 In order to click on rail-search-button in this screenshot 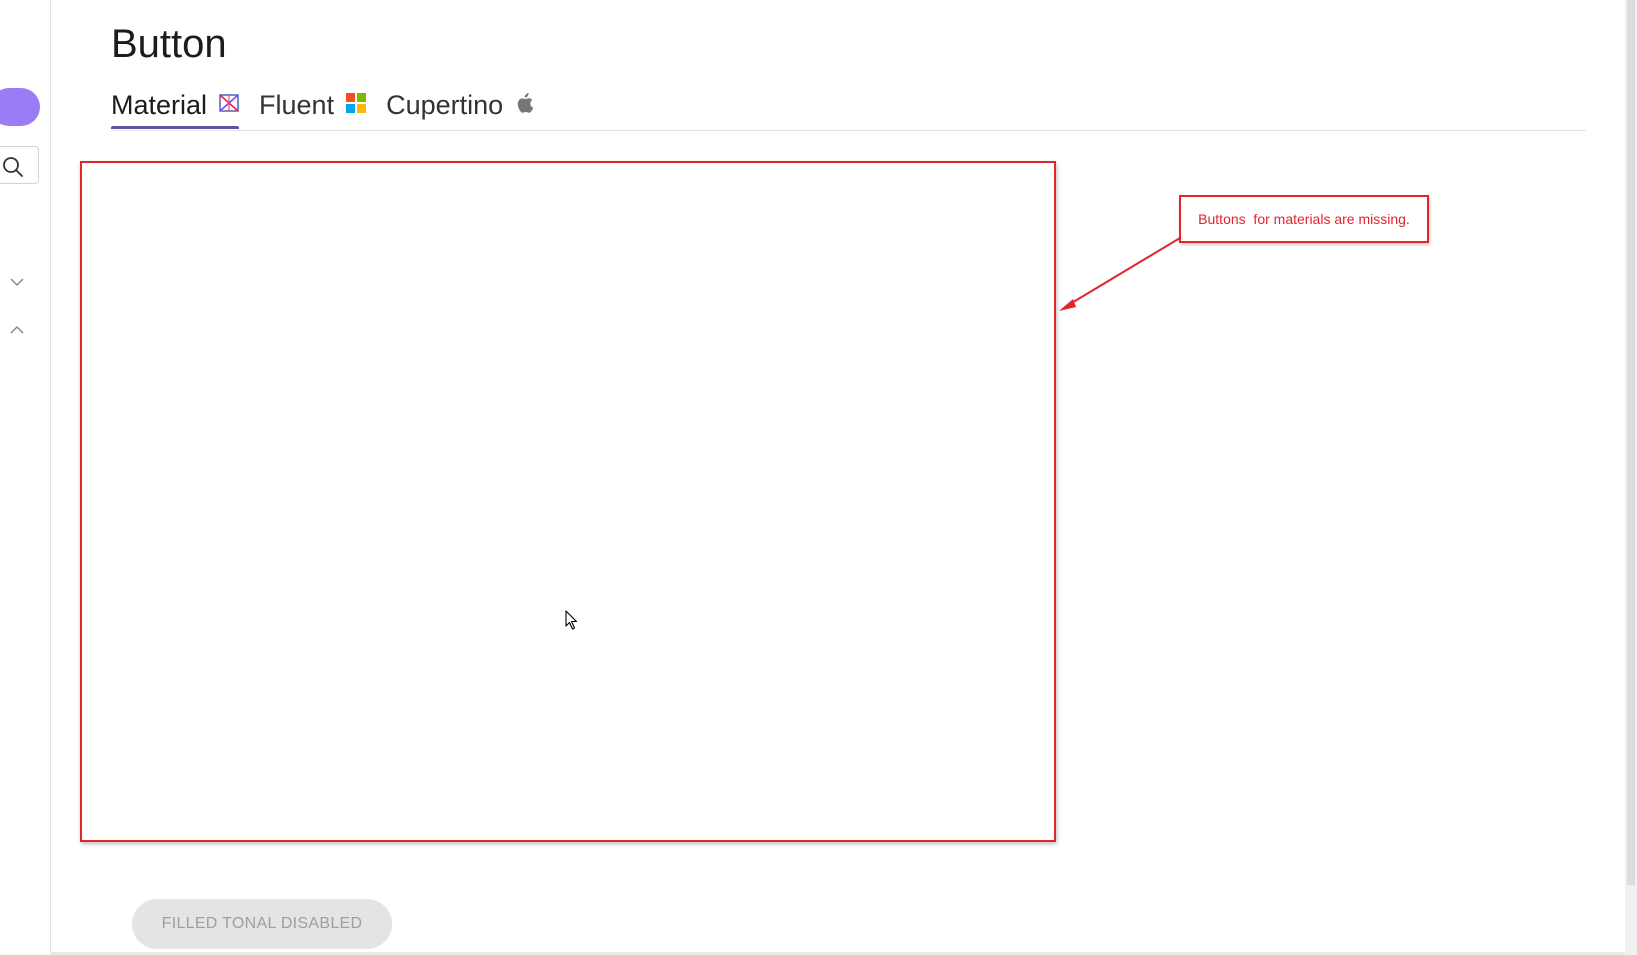, I will do `click(19, 165)`.